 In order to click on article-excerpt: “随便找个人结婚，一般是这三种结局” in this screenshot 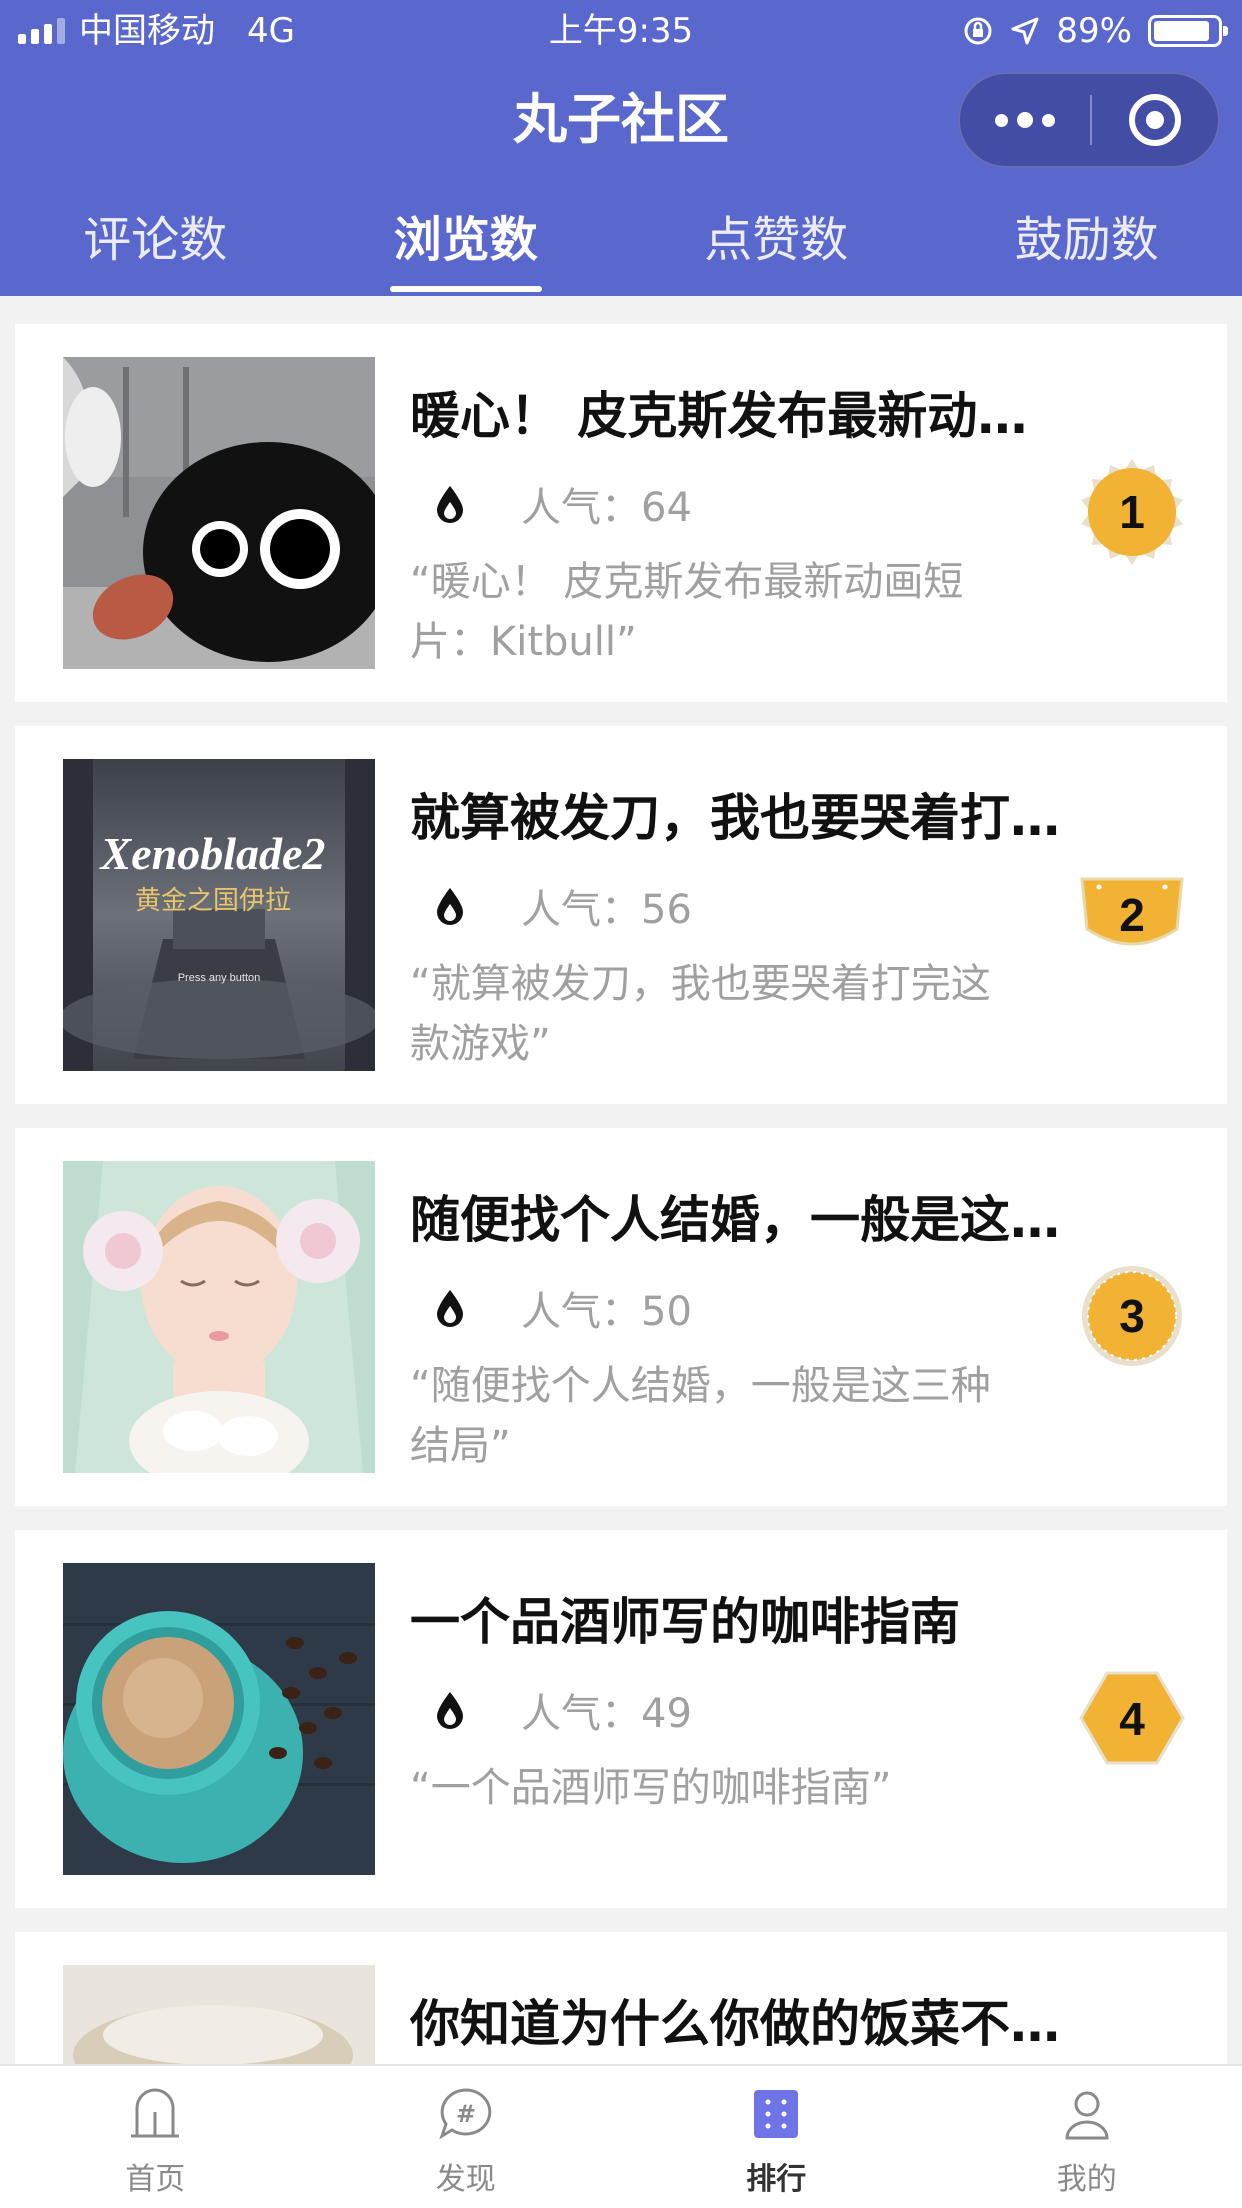, I will do `click(700, 1416)`.